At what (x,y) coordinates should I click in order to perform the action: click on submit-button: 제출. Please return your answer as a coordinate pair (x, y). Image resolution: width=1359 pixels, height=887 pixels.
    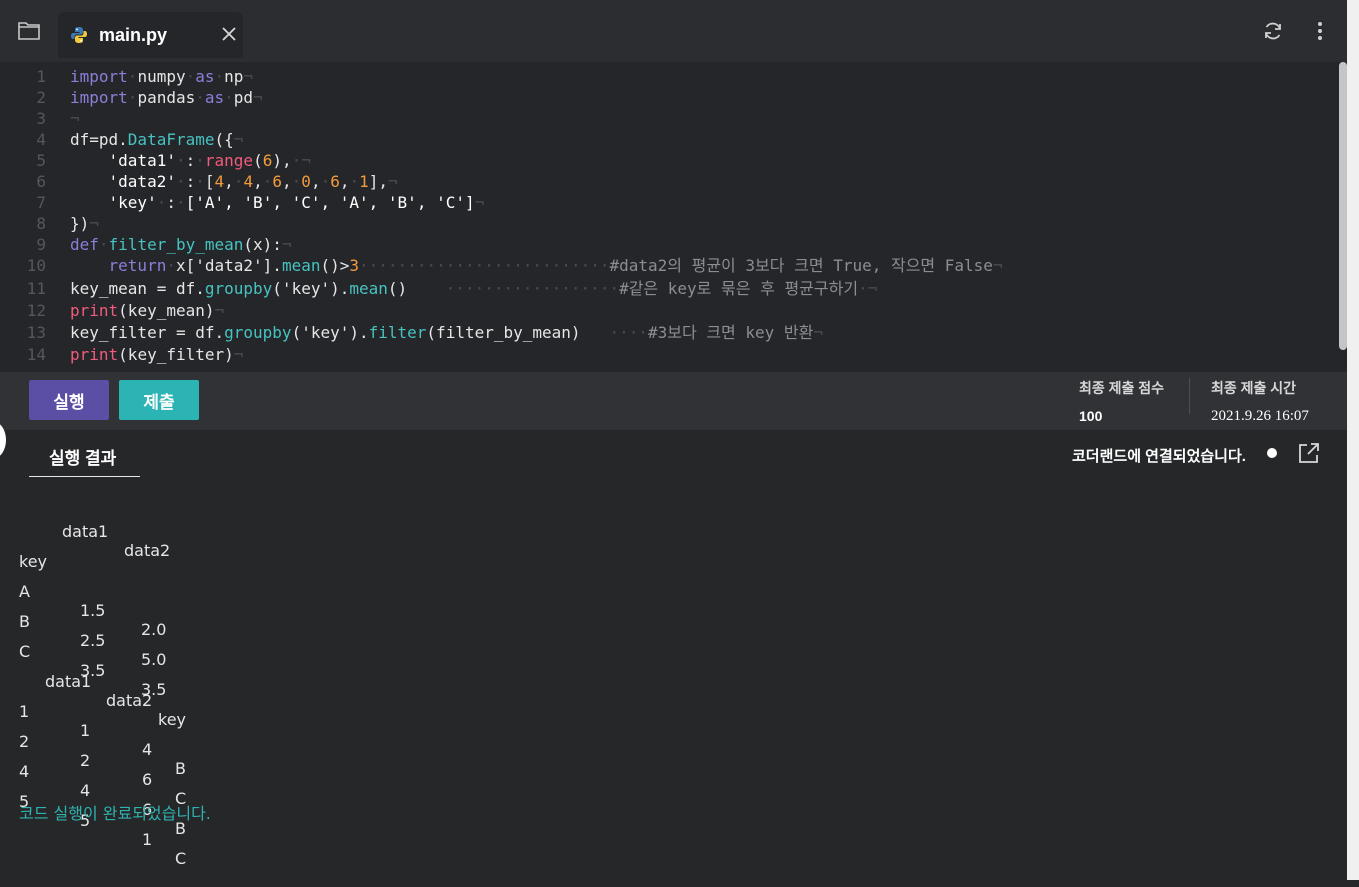
    Looking at the image, I should click on (159, 400).